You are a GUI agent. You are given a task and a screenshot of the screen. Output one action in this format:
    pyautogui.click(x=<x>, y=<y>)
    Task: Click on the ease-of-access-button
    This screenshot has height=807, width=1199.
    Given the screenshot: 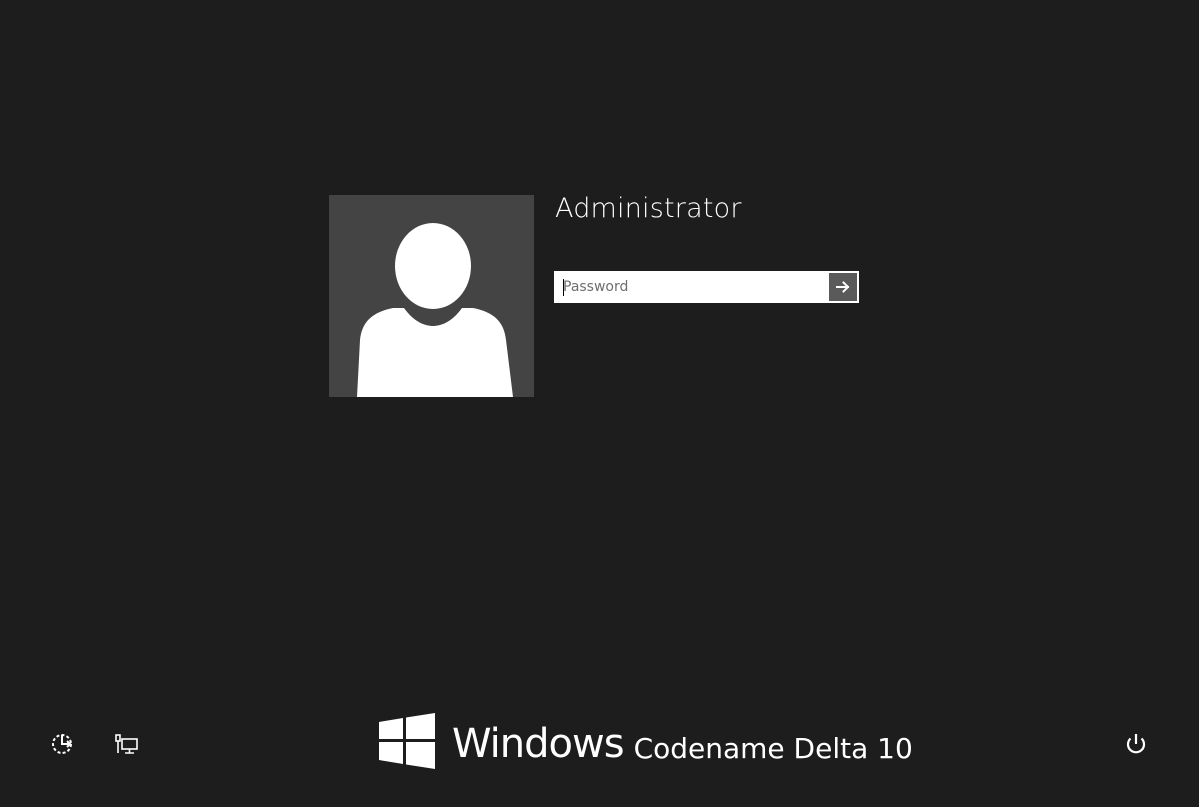 What is the action you would take?
    pyautogui.click(x=63, y=744)
    